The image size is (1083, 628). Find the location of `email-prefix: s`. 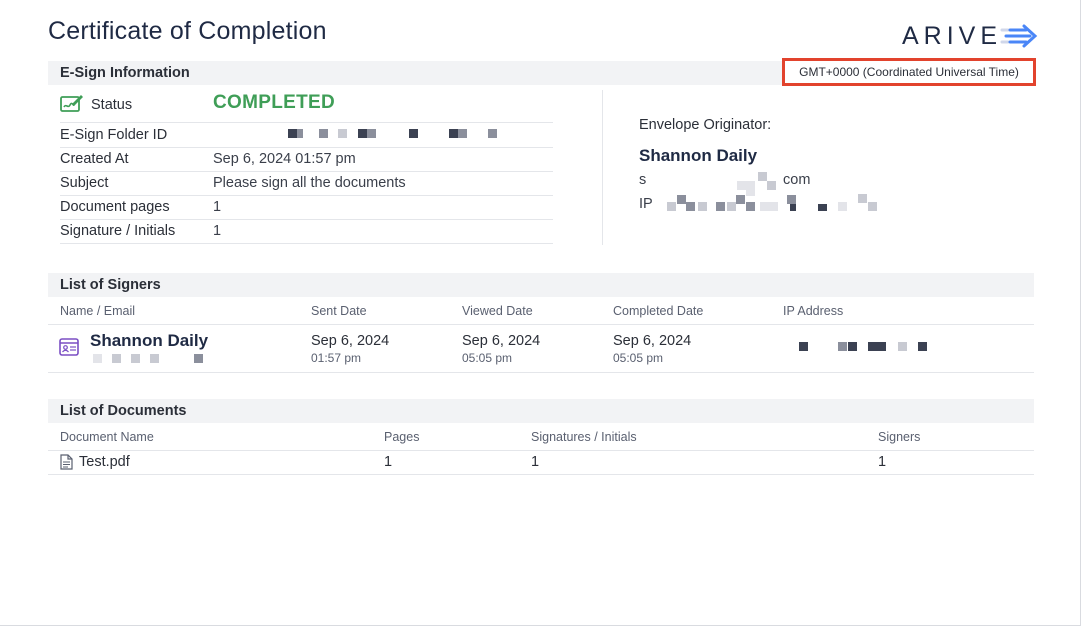

email-prefix: s is located at coordinates (643, 180).